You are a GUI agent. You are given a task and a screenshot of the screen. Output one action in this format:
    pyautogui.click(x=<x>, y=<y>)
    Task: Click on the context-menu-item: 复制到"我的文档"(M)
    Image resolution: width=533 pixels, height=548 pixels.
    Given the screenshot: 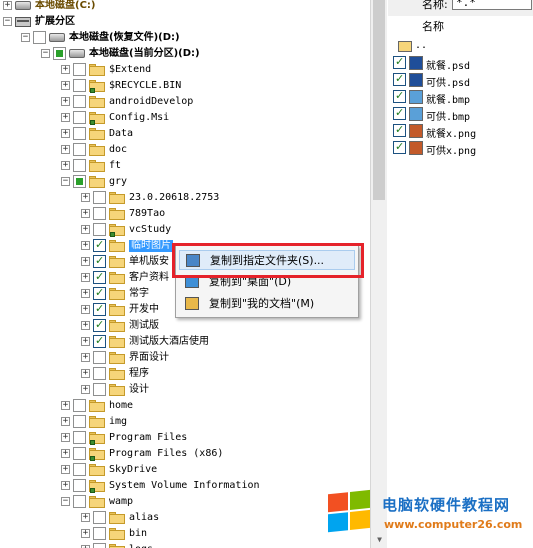 What is the action you would take?
    pyautogui.click(x=267, y=304)
    